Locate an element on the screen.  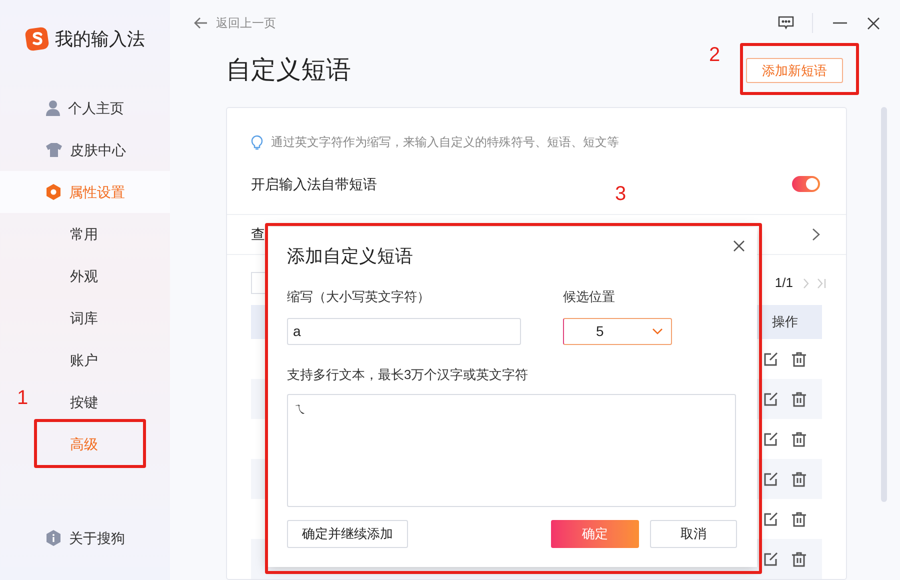
person-icon is located at coordinates (53, 108).